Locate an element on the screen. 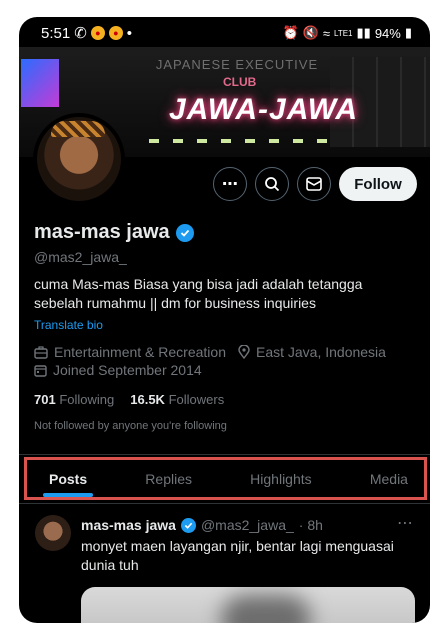  following-label: Following is located at coordinates (87, 399).